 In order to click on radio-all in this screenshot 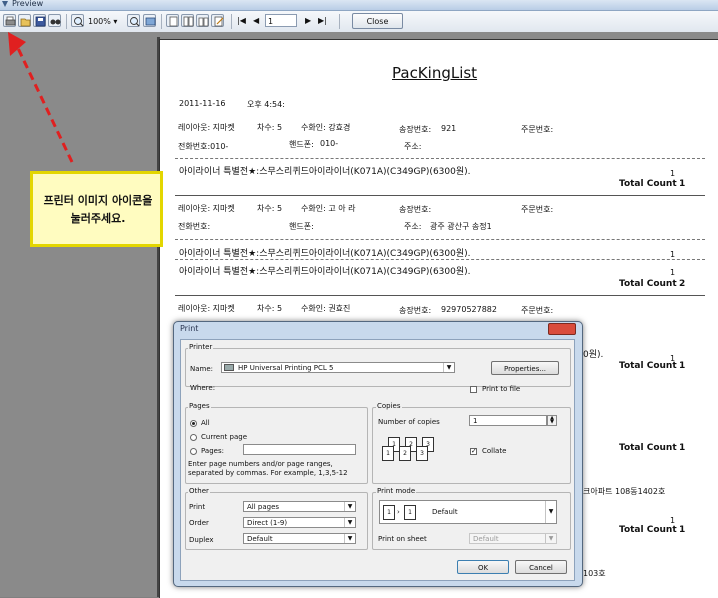, I will do `click(193, 423)`.